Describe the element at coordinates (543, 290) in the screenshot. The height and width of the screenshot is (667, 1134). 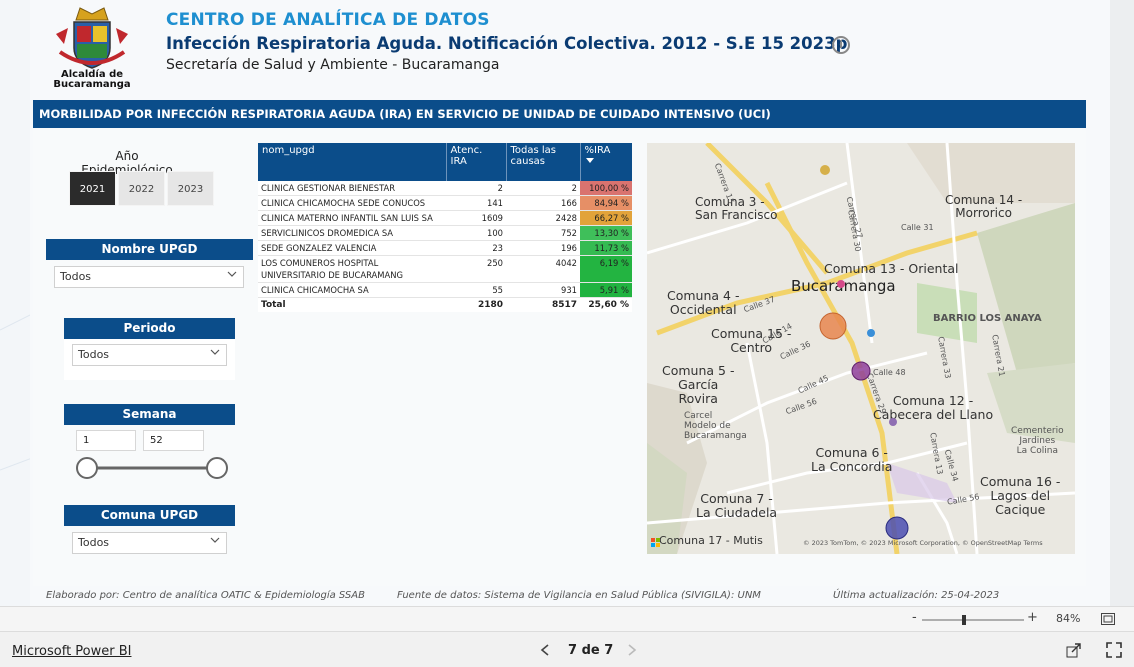
I see `cell-all-causes: 931` at that location.